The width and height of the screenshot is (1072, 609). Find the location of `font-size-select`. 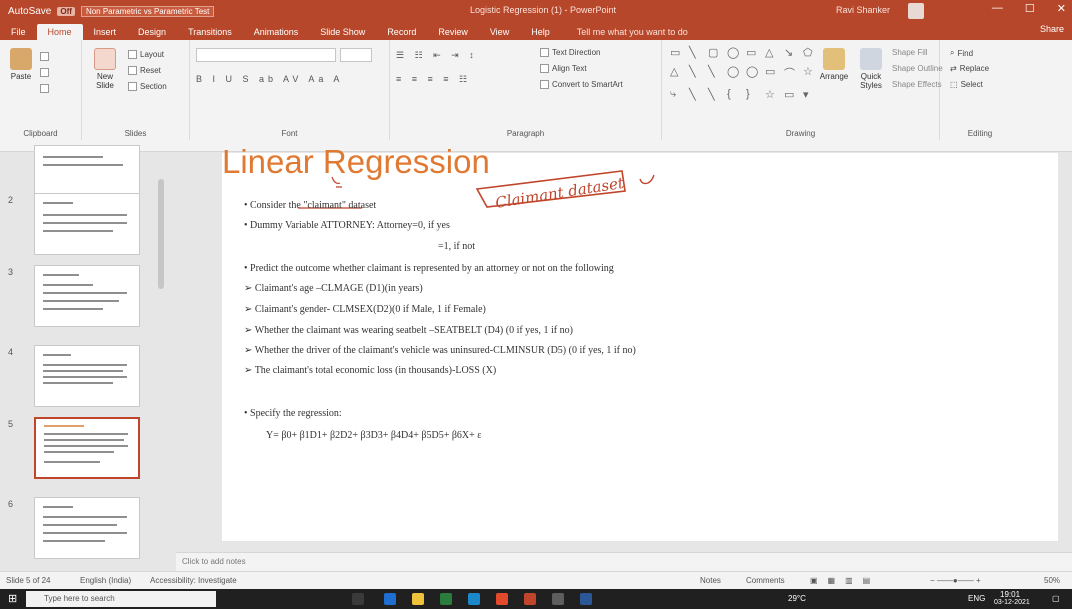

font-size-select is located at coordinates (356, 55).